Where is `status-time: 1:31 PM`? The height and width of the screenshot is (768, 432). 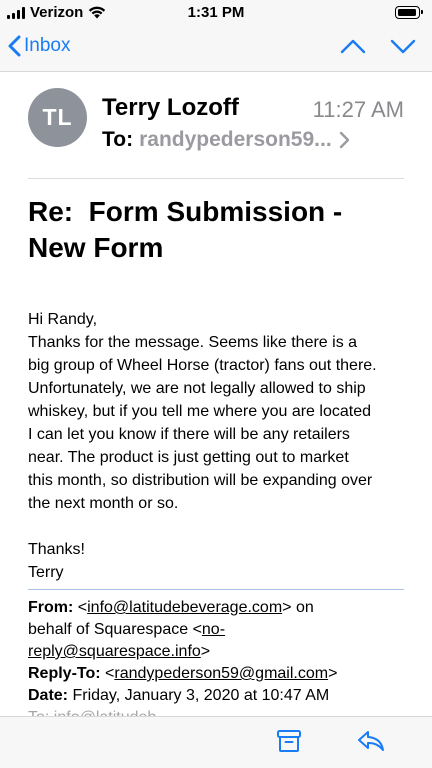
status-time: 1:31 PM is located at coordinates (216, 12).